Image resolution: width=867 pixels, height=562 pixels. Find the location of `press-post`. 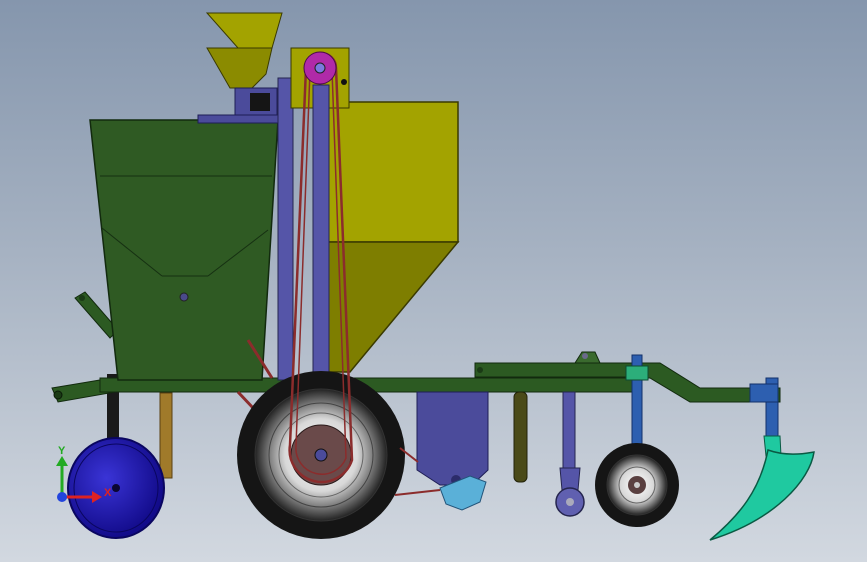

press-post is located at coordinates (569, 431).